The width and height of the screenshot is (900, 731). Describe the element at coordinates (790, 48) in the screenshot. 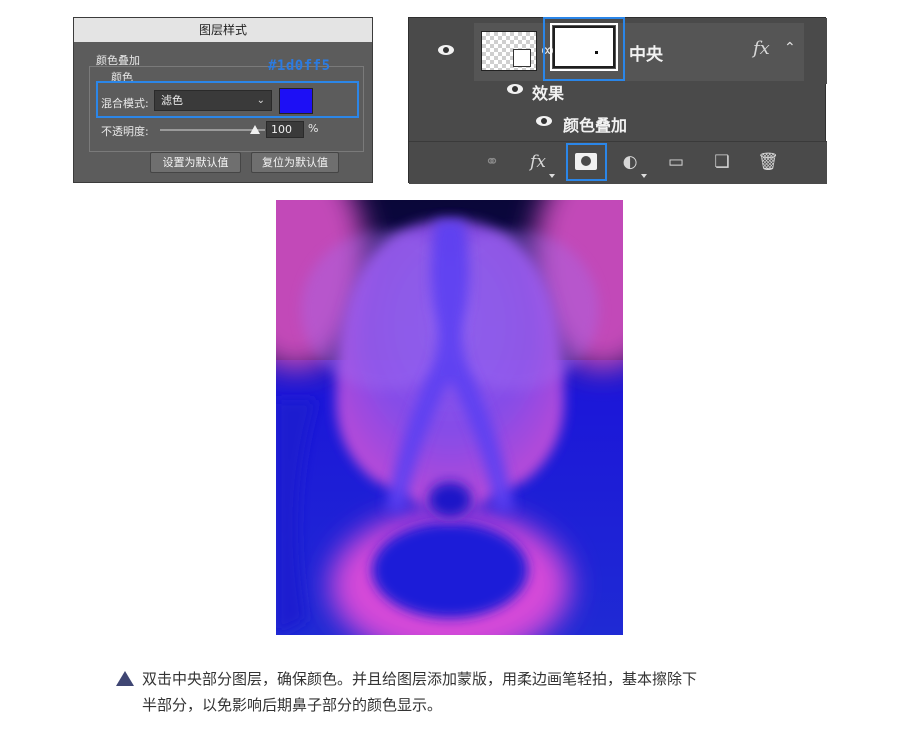

I see `collapse-caret-icon: ⌃` at that location.